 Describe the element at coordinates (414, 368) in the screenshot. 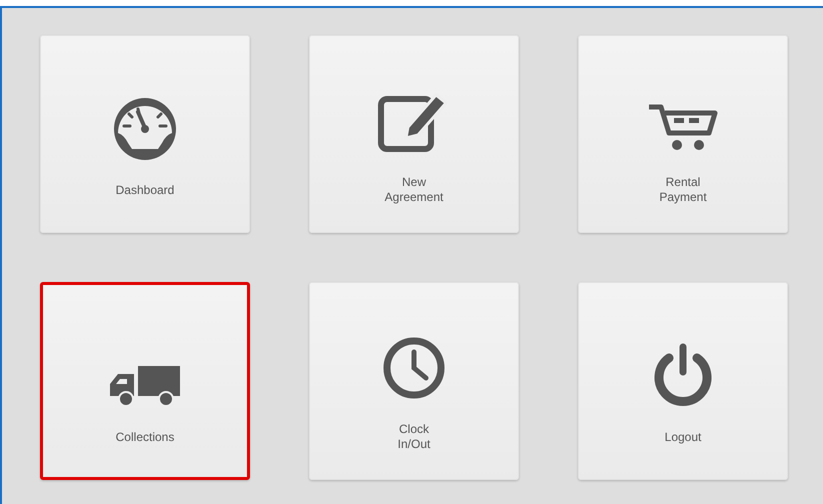

I see `clock-icon` at that location.